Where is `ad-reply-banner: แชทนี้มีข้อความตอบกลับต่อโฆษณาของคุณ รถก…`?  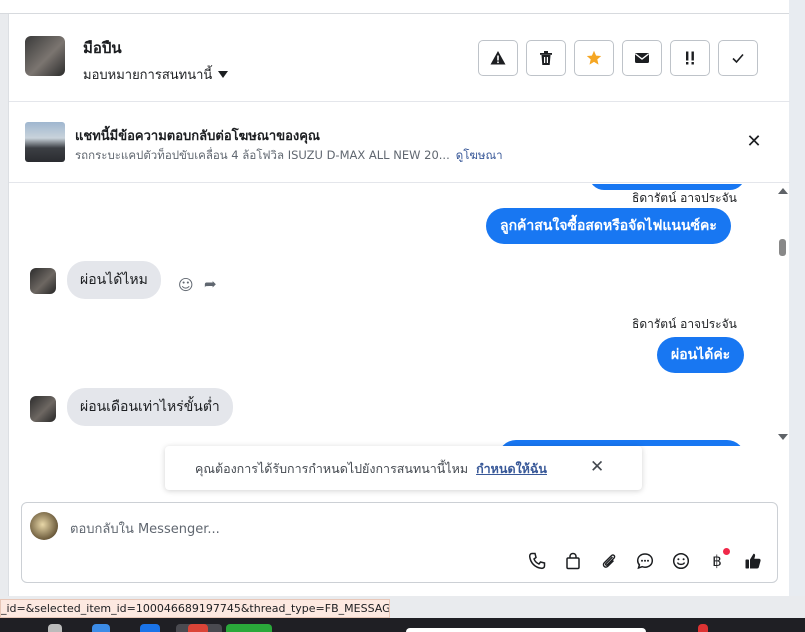
ad-reply-banner: แชทนี้มีข้อความตอบกลับต่อโฆษณาของคุณ รถก… is located at coordinates (399, 143).